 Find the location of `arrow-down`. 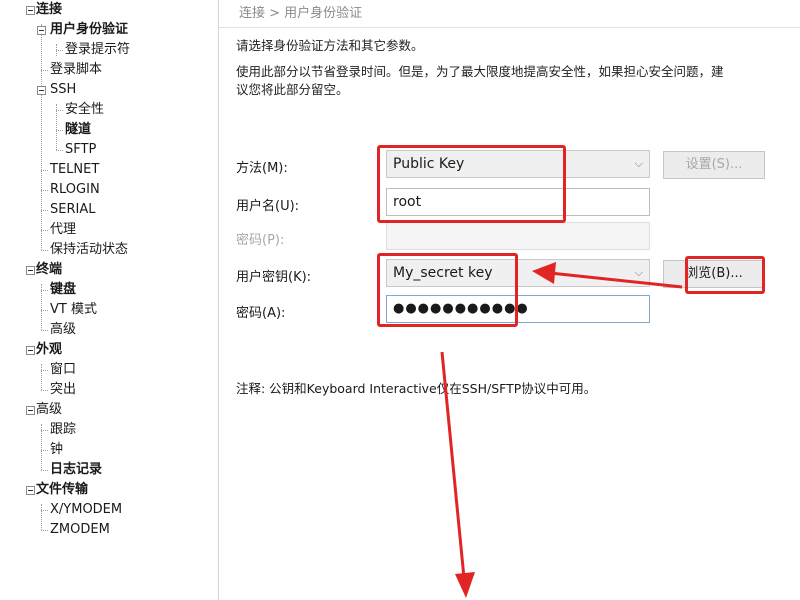

arrow-down is located at coordinates (453, 465).